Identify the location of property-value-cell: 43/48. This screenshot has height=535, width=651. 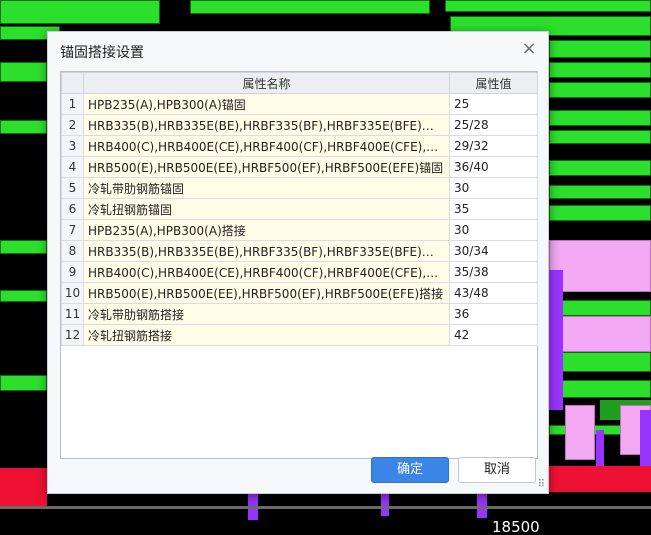
(493, 293).